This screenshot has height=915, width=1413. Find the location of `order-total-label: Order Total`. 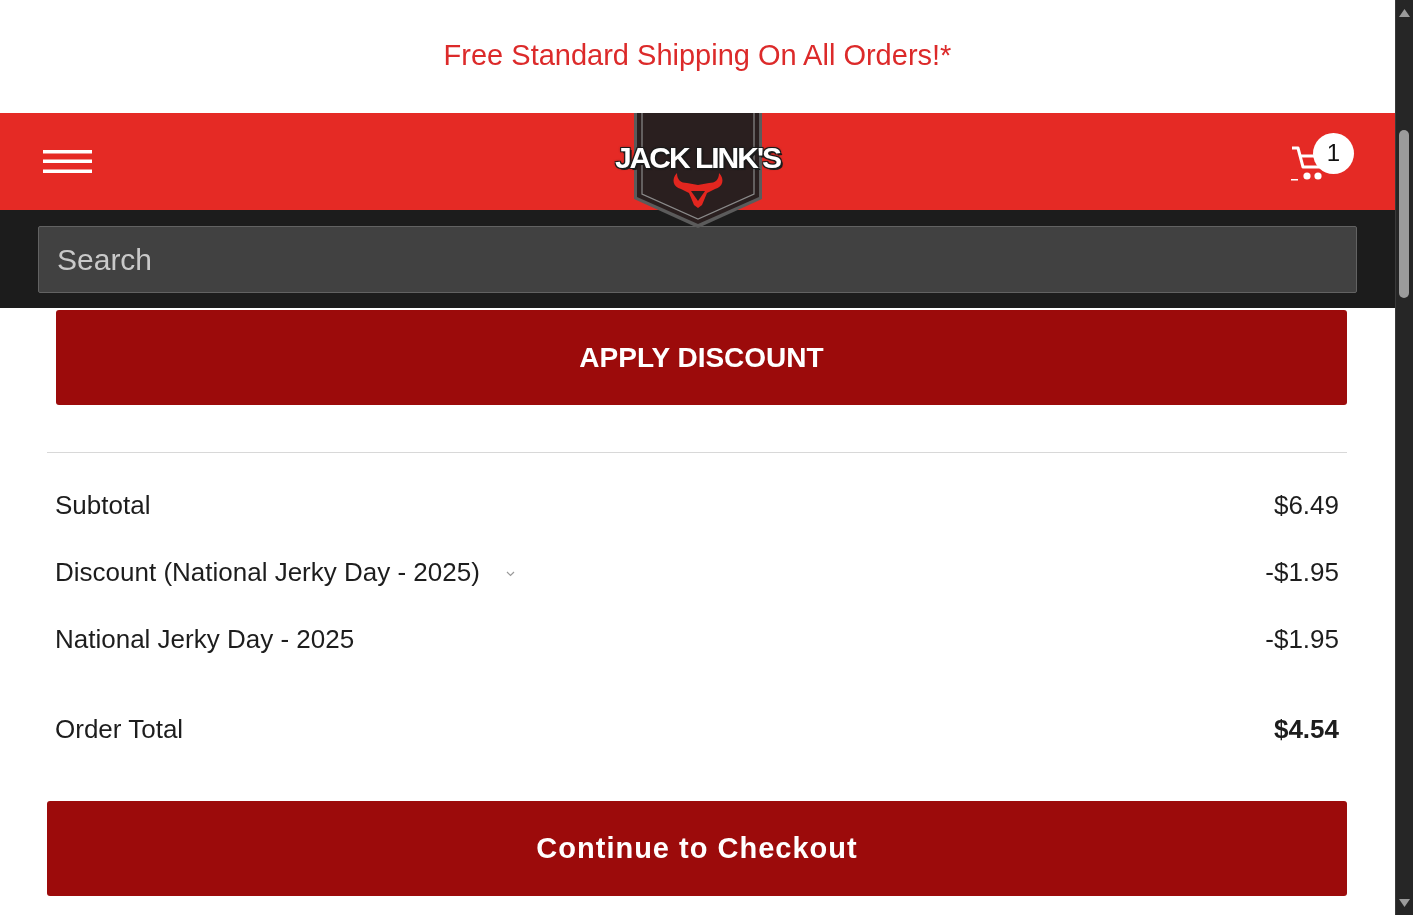

order-total-label: Order Total is located at coordinates (119, 729).